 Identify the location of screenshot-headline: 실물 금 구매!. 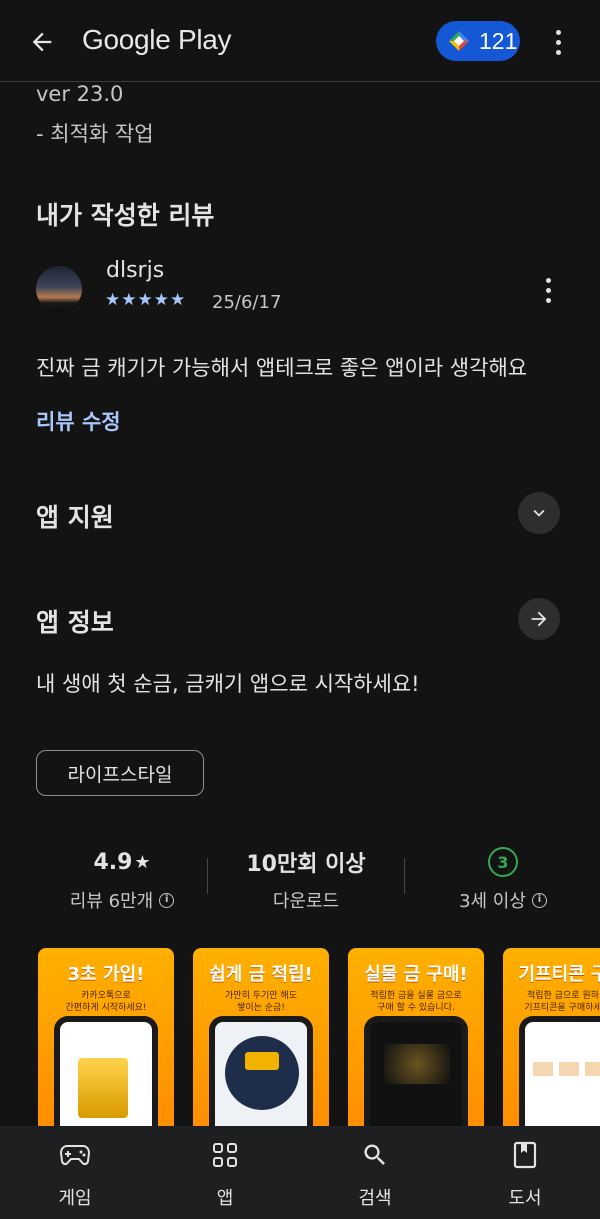
(416, 974).